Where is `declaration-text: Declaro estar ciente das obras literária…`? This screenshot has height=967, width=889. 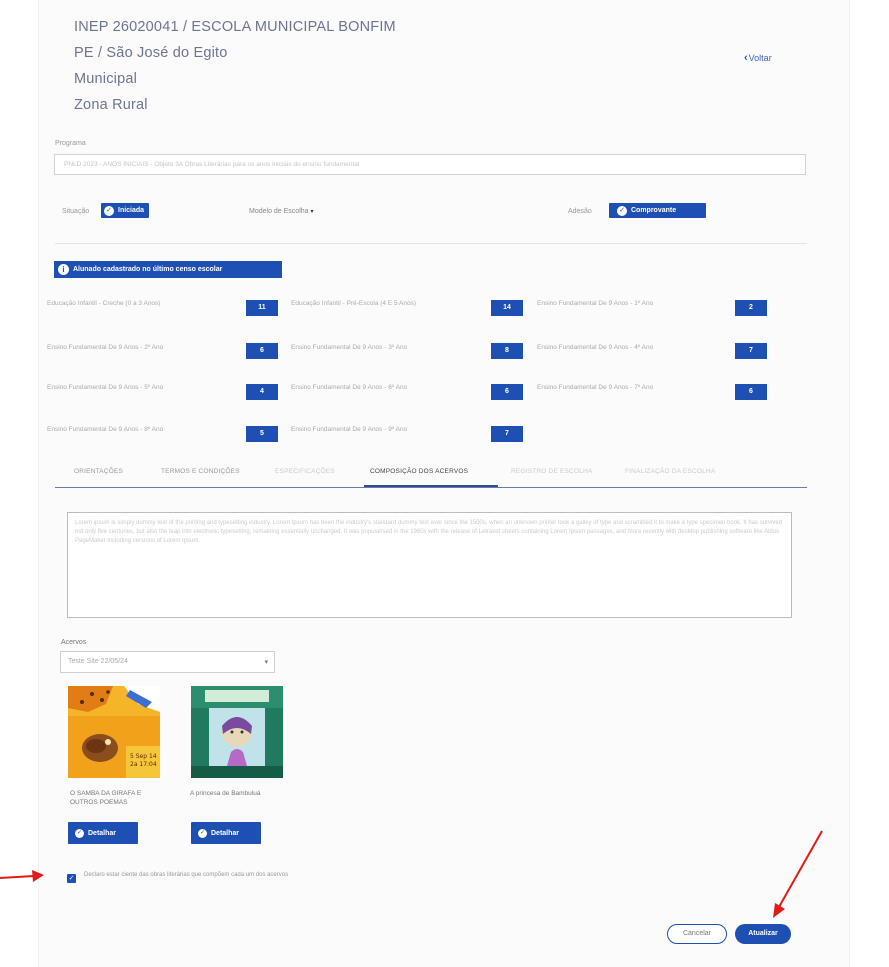 declaration-text: Declaro estar ciente das obras literária… is located at coordinates (186, 875).